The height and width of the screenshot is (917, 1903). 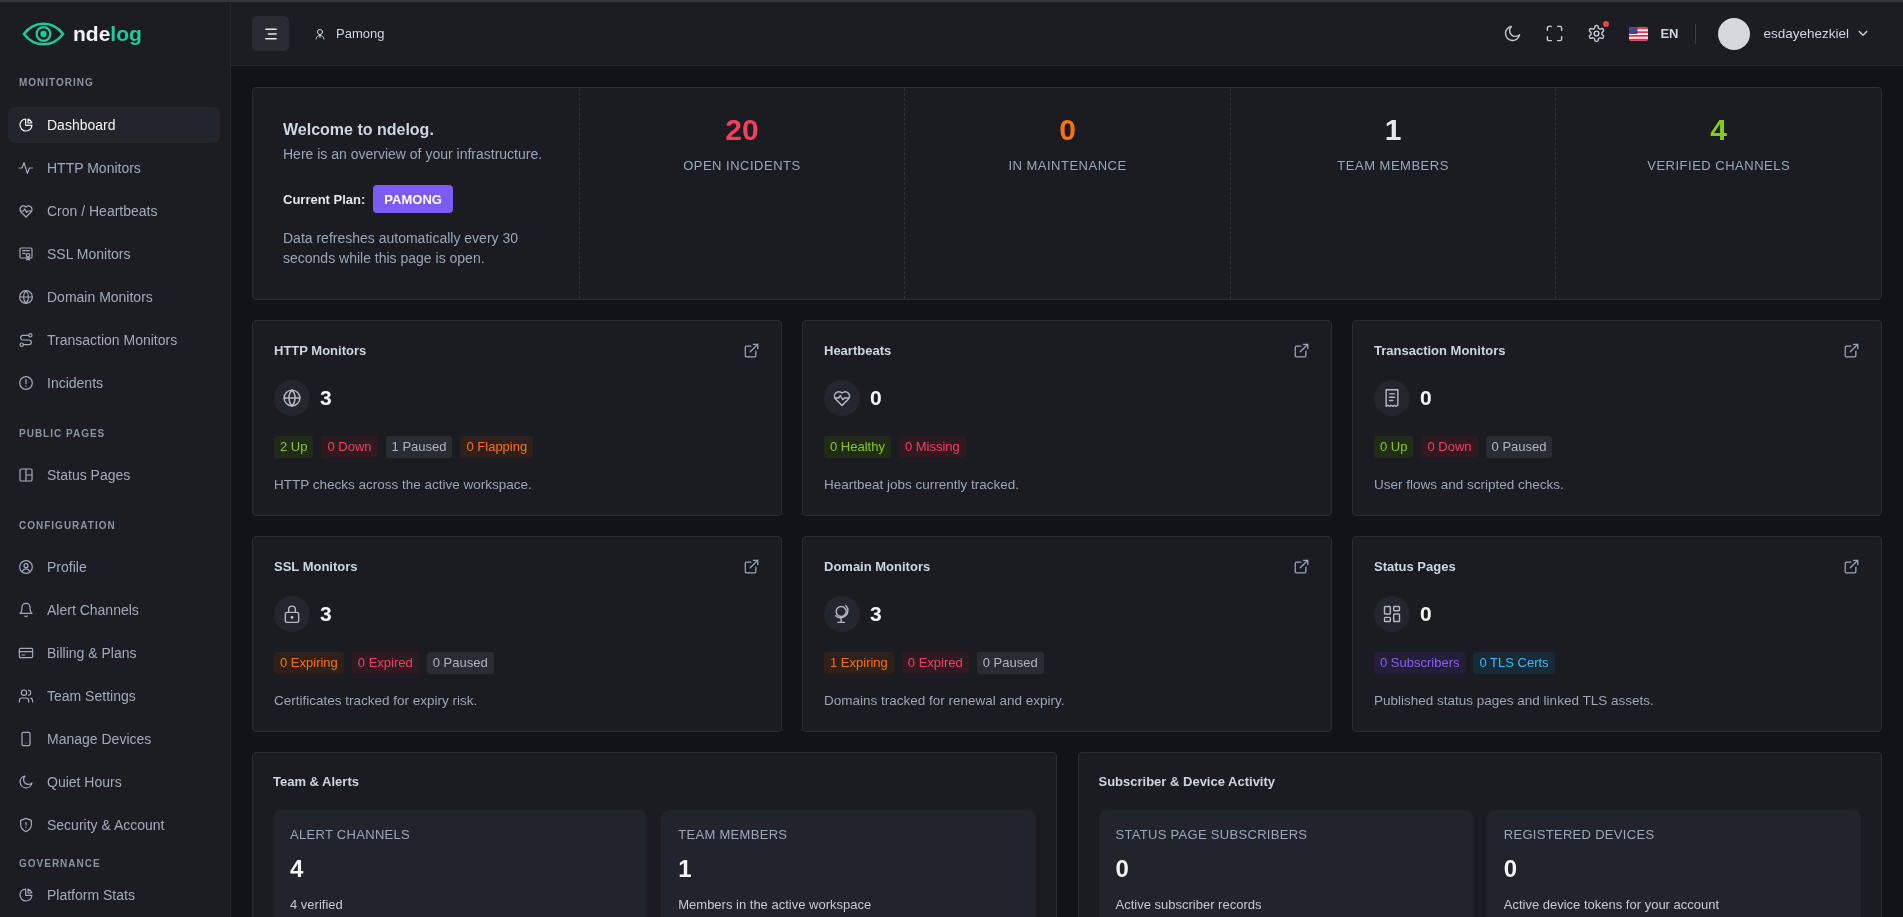 I want to click on status-badge: 0 Flapping, so click(x=497, y=447).